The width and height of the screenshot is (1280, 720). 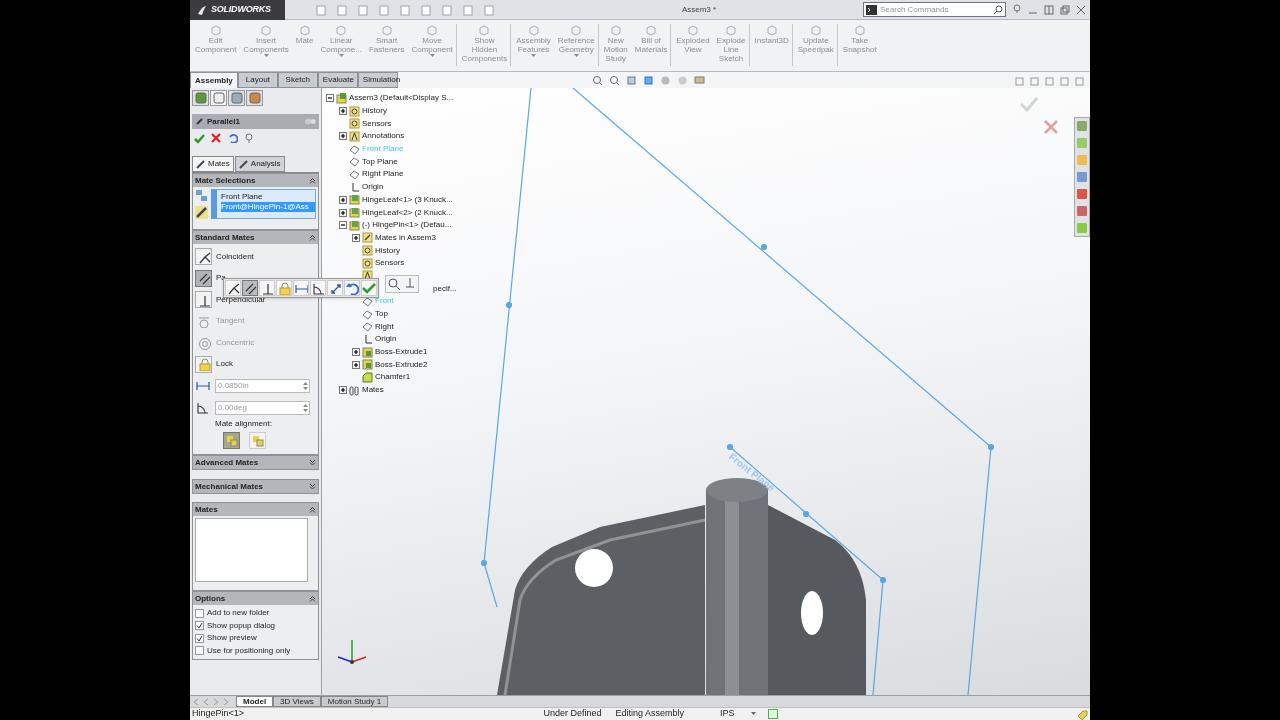 I want to click on section-header: Mates, so click(x=255, y=509).